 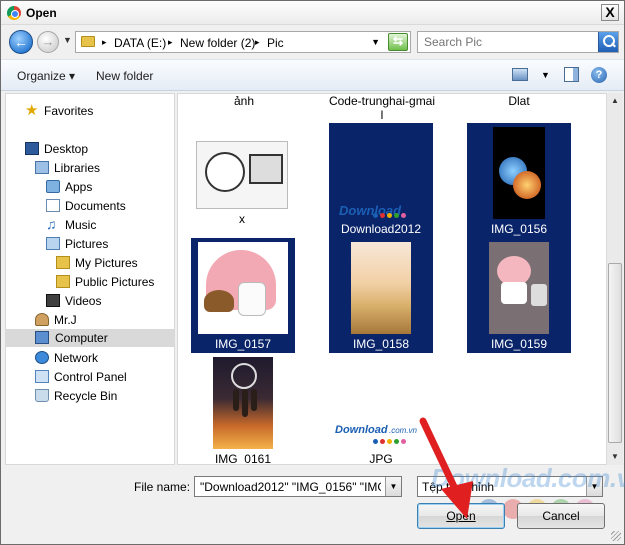 What do you see at coordinates (610, 12) in the screenshot?
I see `close-button: X` at bounding box center [610, 12].